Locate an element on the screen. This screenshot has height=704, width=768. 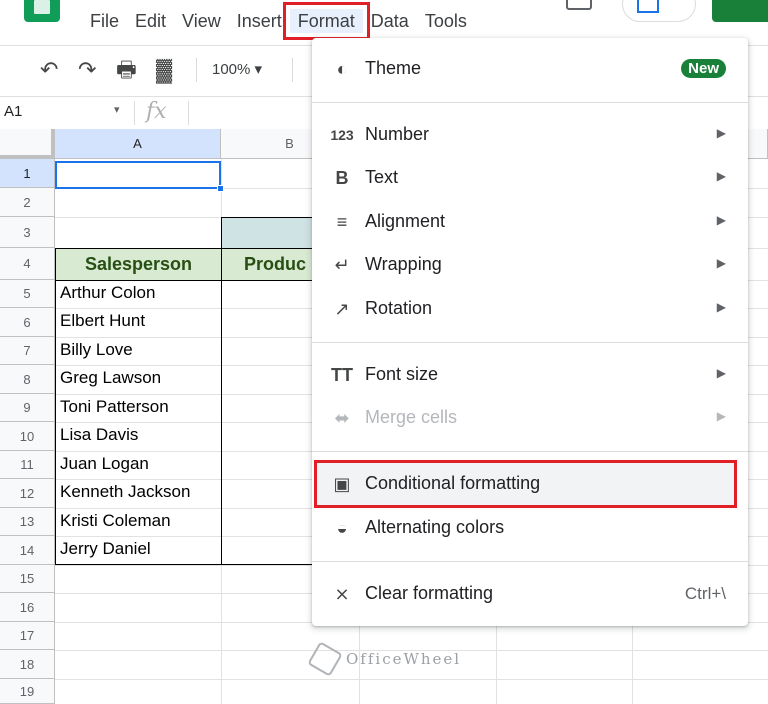
watermark-text: OfficeWheel is located at coordinates (404, 659).